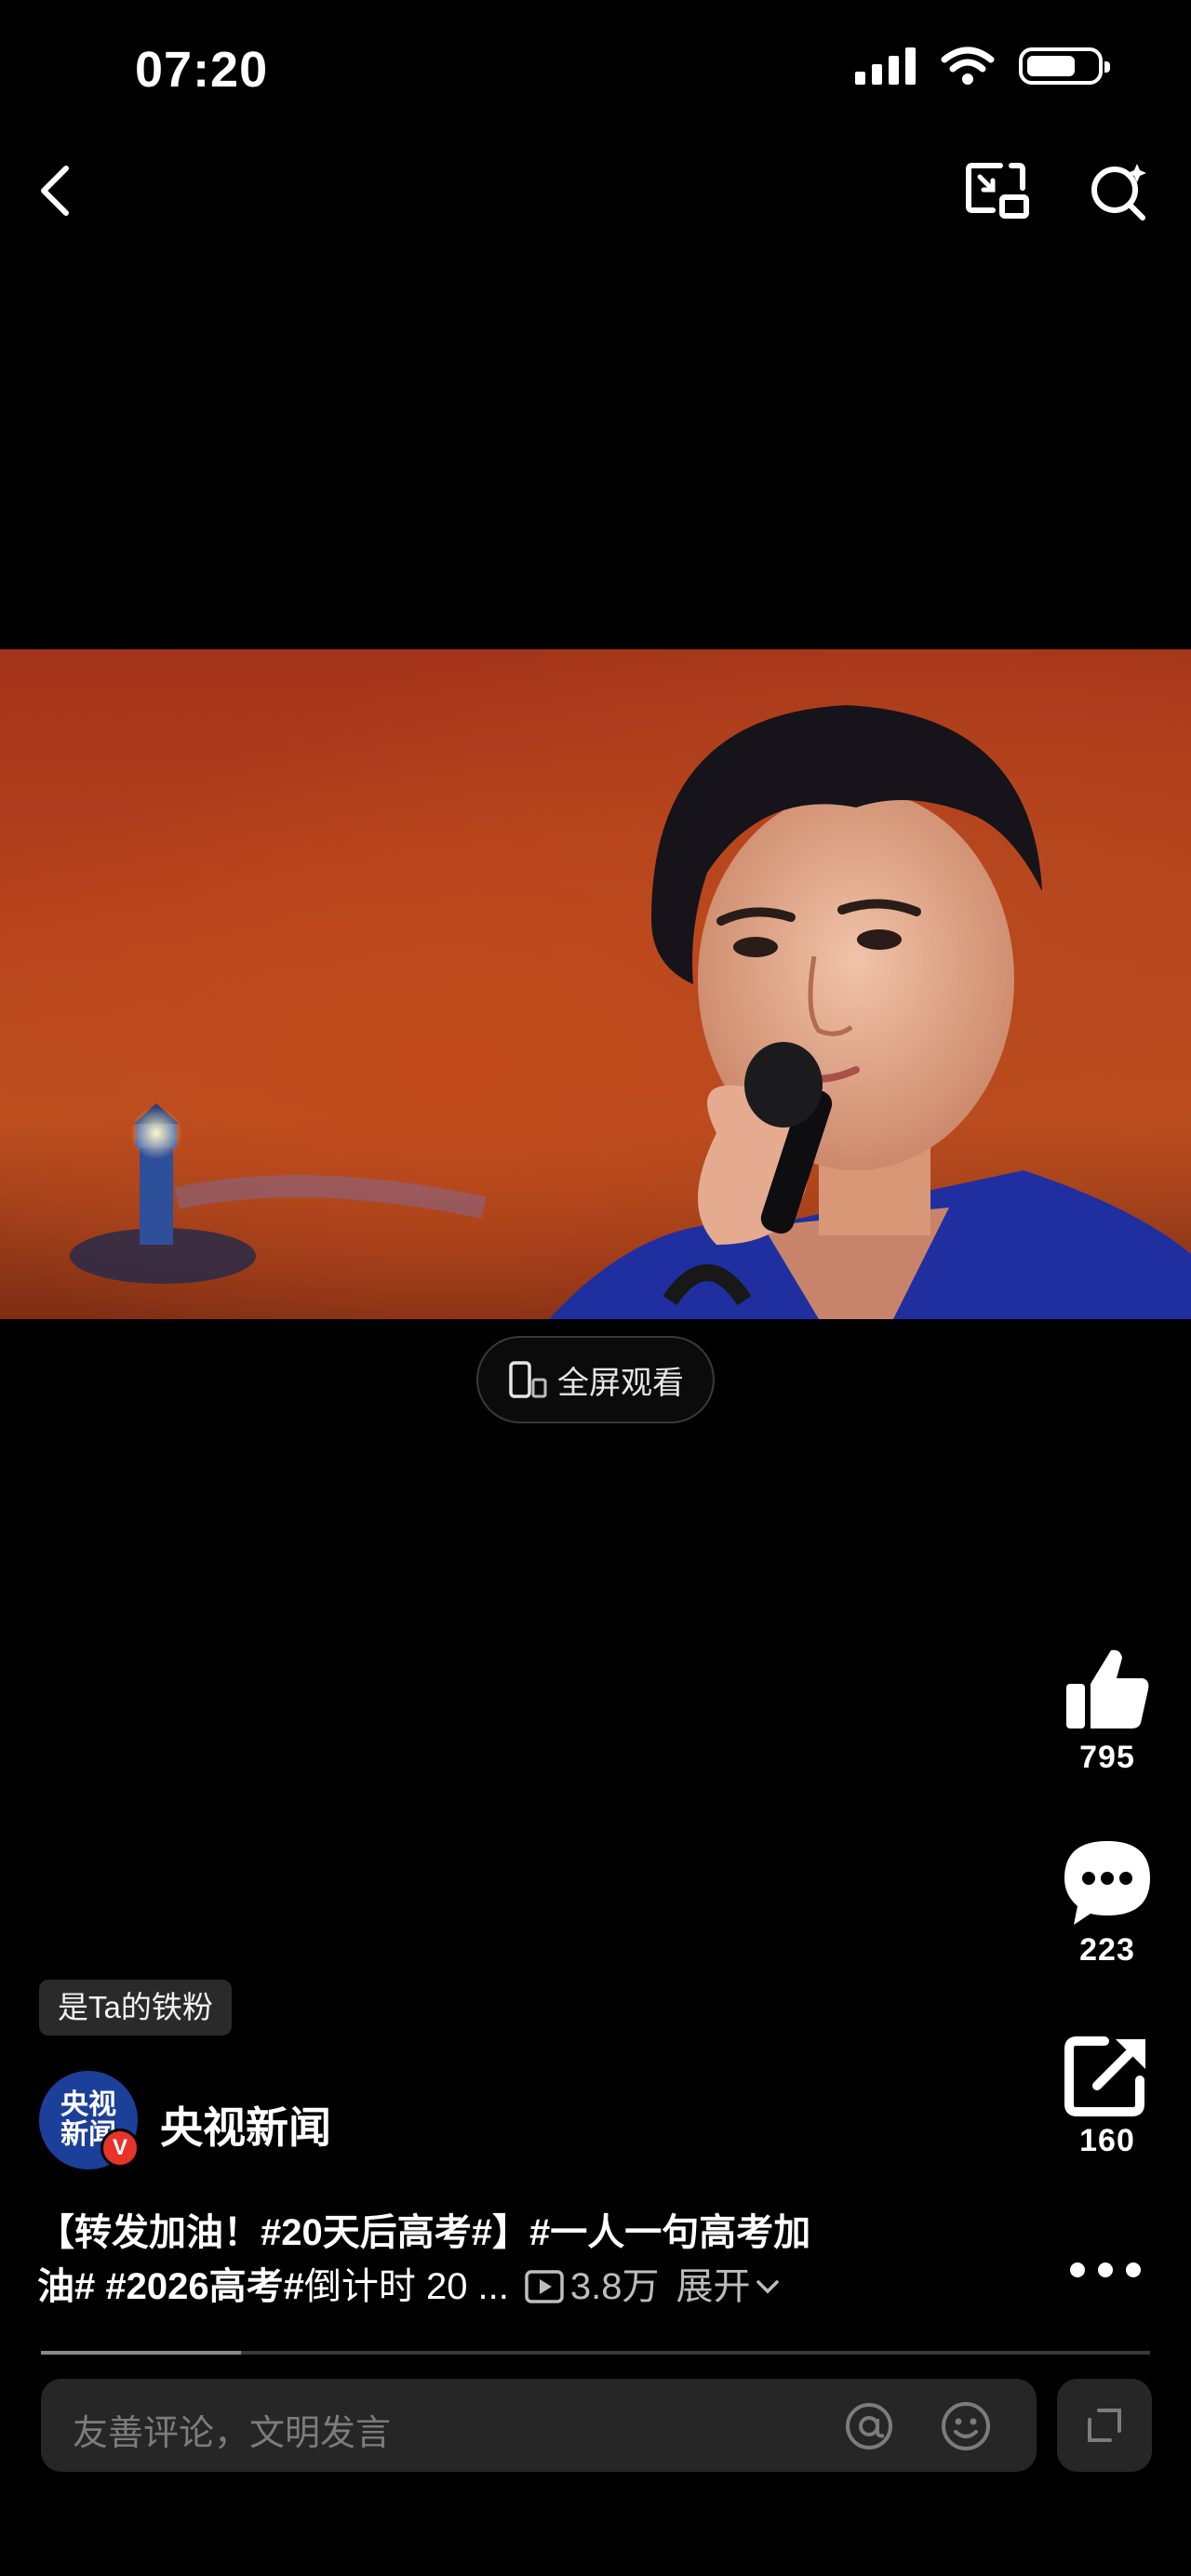 Image resolution: width=1191 pixels, height=2576 pixels. I want to click on status-time: 07:20, so click(202, 70).